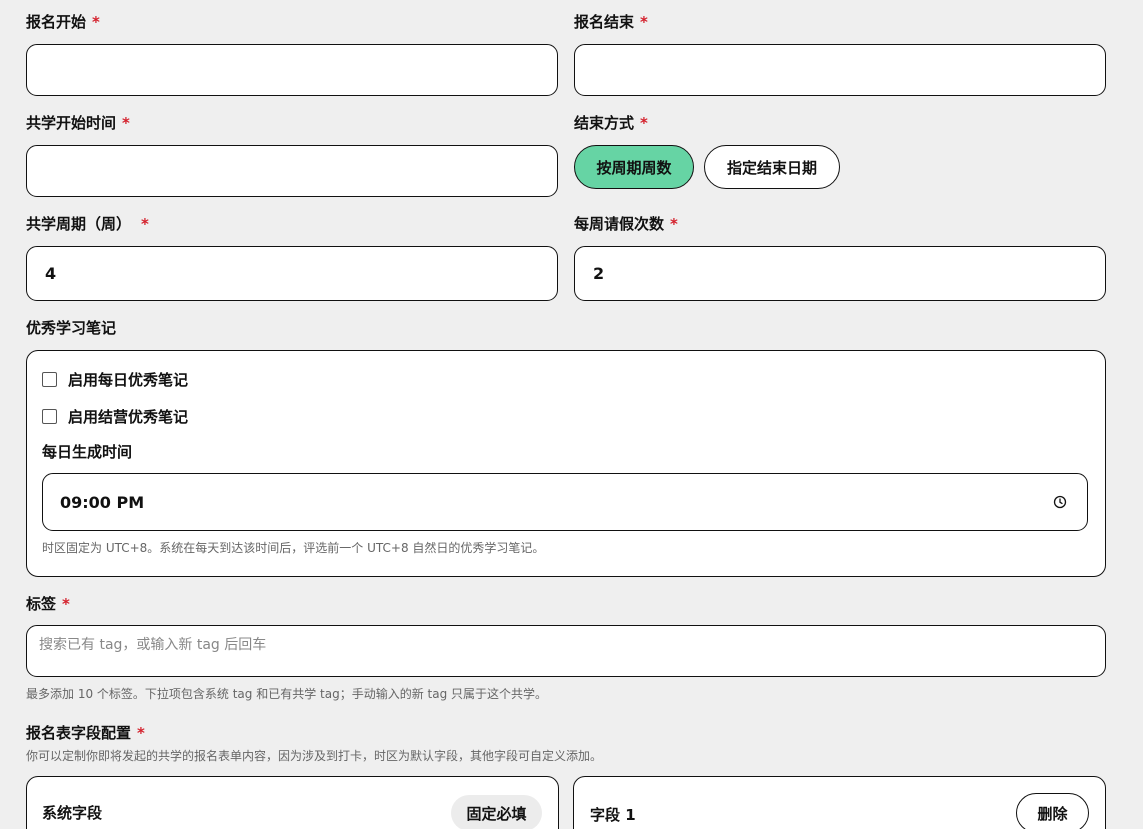  I want to click on daily-notes-option: 启用每日优秀笔记, so click(115, 379).